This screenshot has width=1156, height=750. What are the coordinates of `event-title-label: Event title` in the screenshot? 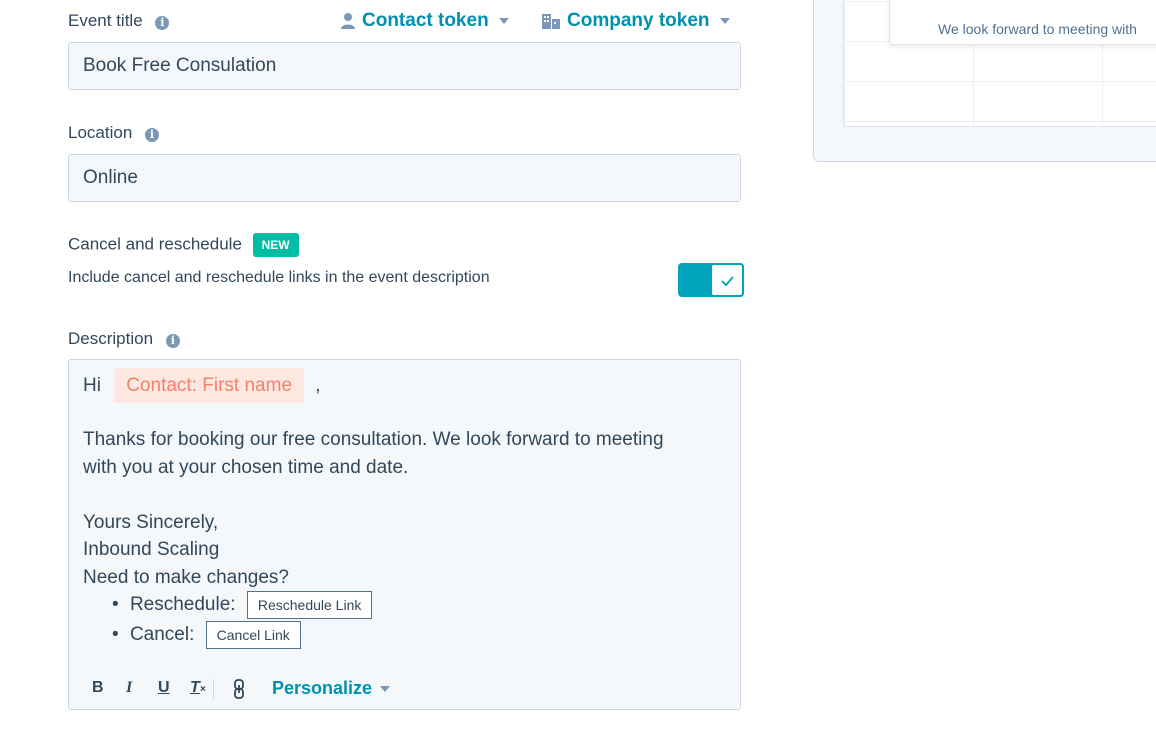 It's located at (105, 20).